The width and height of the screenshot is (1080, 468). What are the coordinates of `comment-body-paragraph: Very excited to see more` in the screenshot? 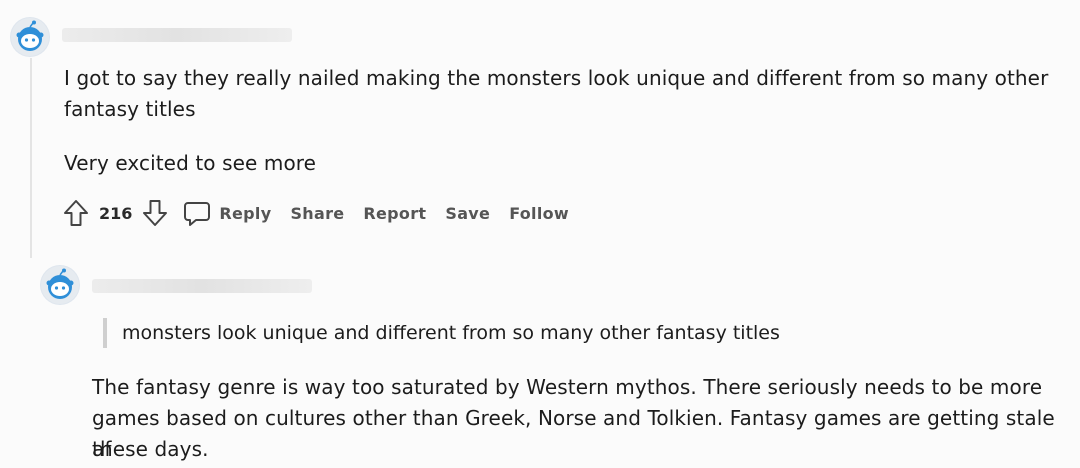 It's located at (190, 163).